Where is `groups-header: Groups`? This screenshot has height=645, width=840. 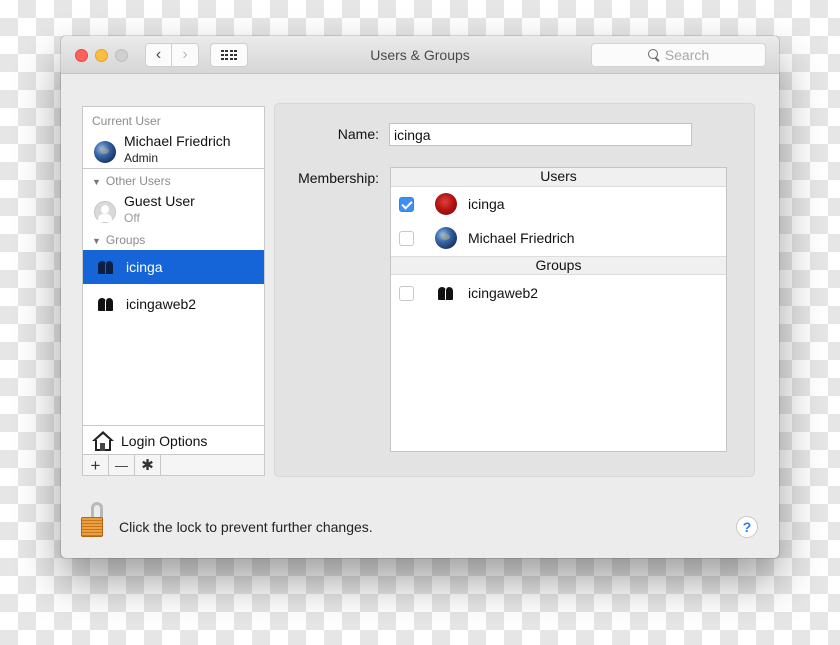 groups-header: Groups is located at coordinates (558, 265).